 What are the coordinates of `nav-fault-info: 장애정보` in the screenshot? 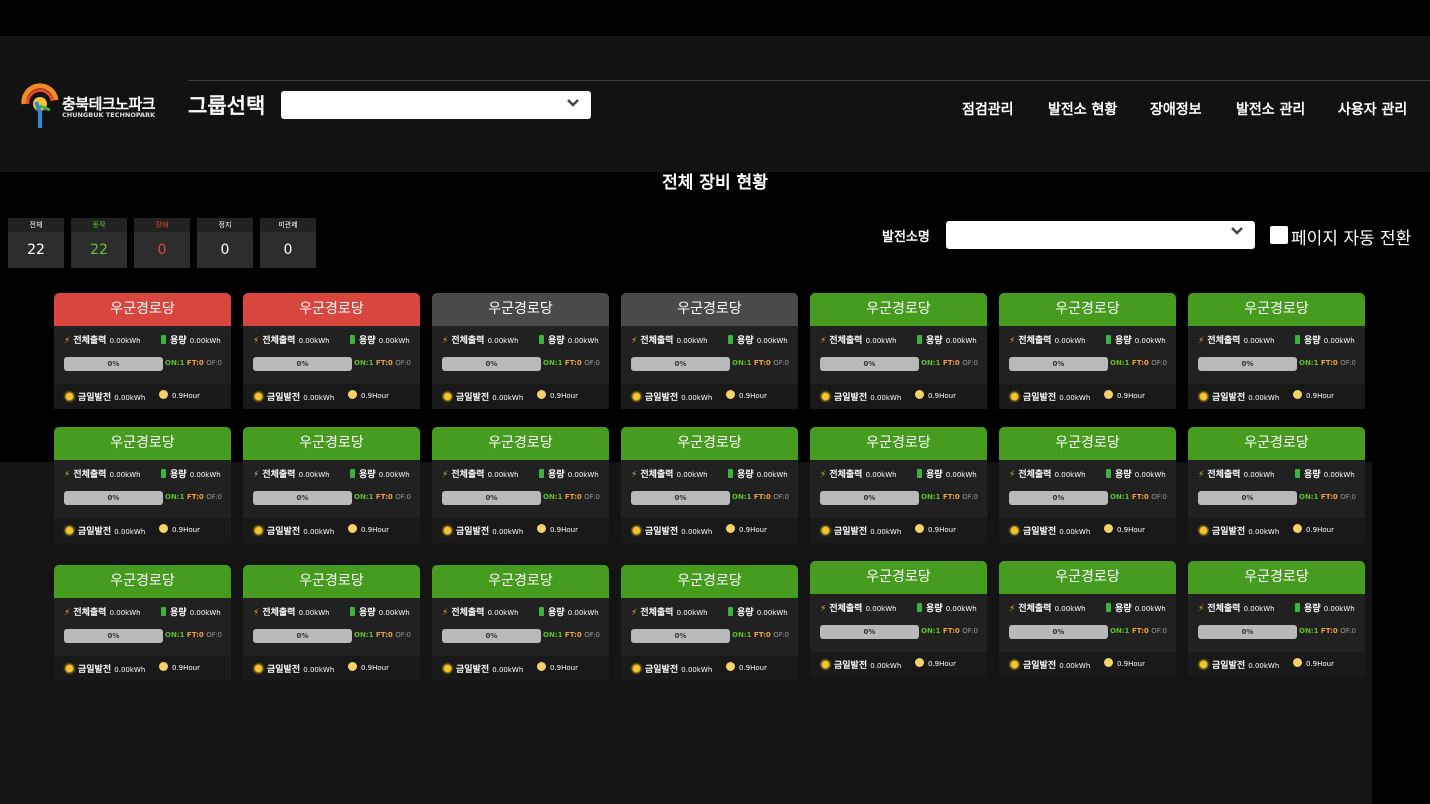 It's located at (1176, 109).